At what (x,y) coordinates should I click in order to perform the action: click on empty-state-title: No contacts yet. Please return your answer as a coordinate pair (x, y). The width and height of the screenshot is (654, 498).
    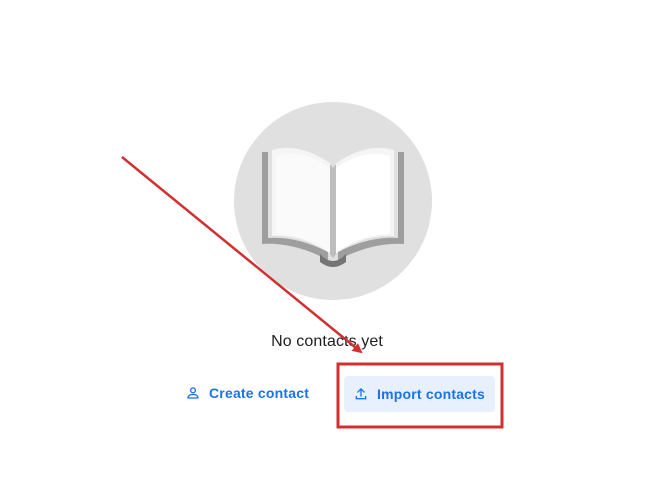
    Looking at the image, I should click on (327, 341).